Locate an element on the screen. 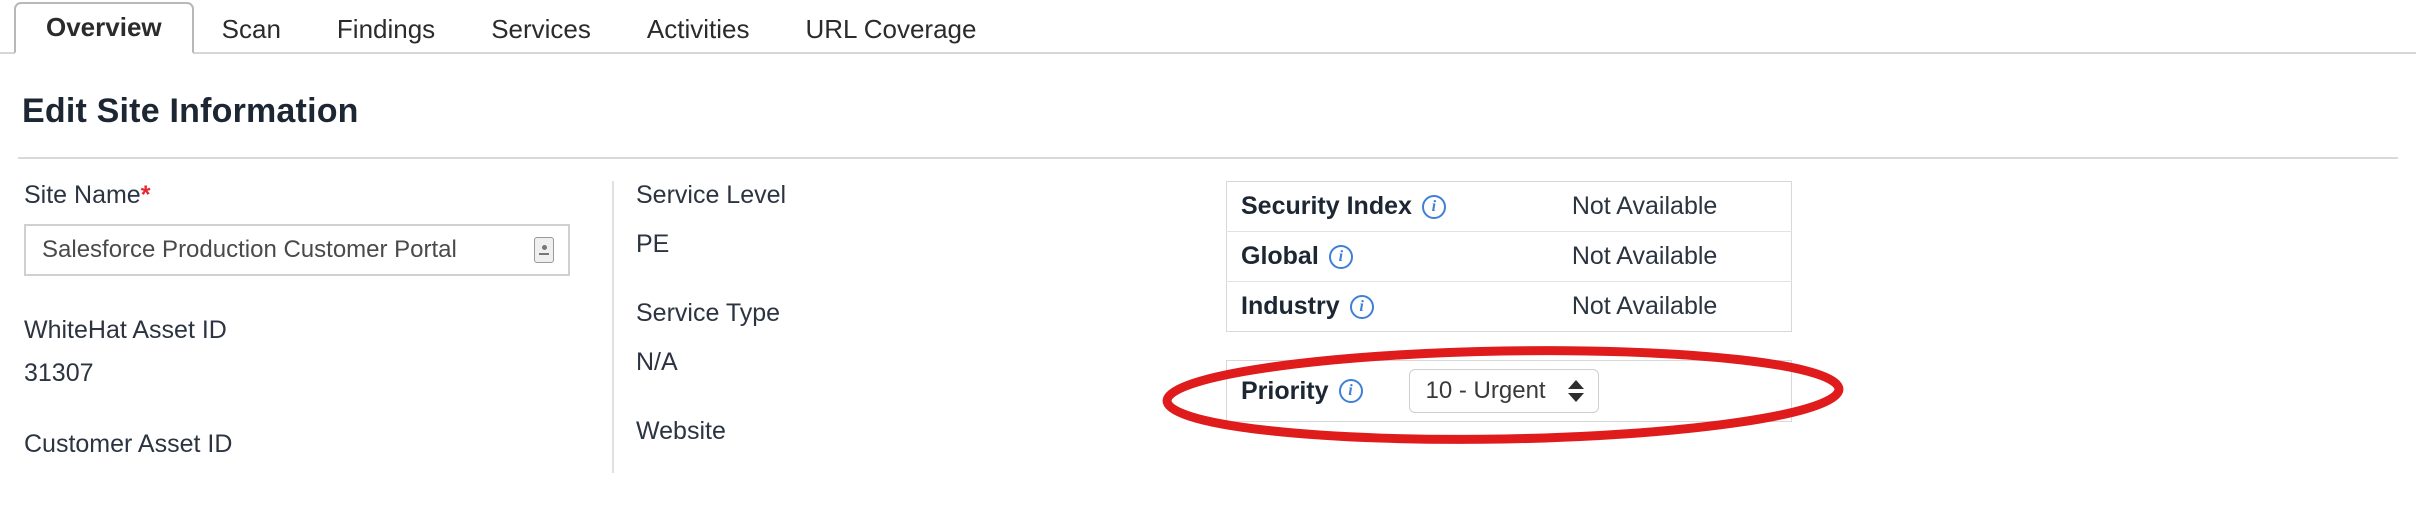  tab-services: Services is located at coordinates (541, 29).